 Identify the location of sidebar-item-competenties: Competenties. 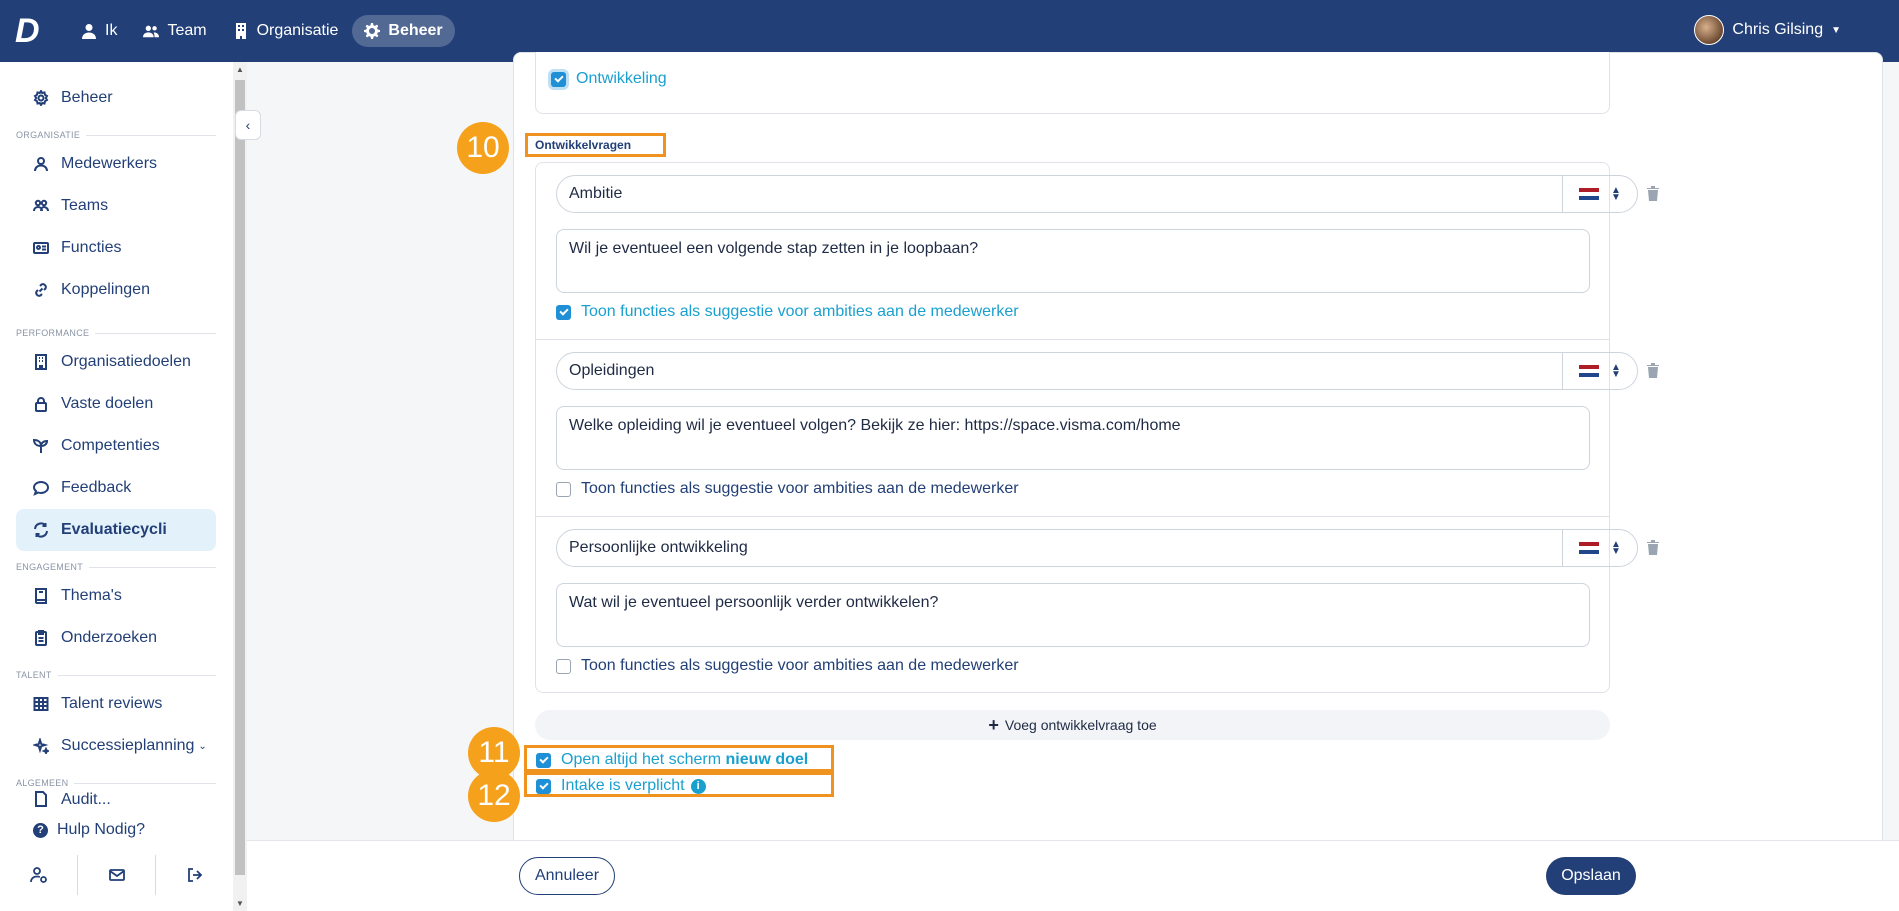
(116, 446).